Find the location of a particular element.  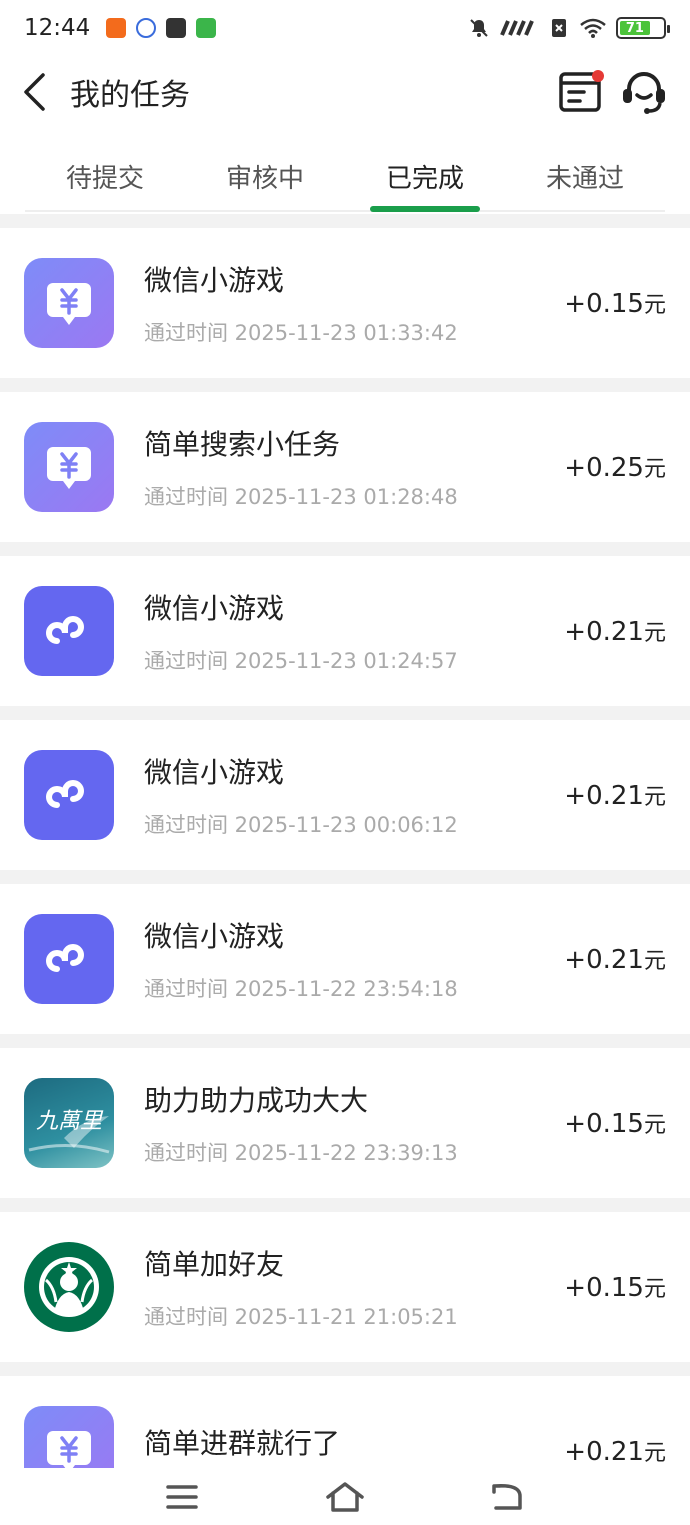

task-item: 简单搜索小任务 通过时间 2025-11-23 01:28:48 +0.25元 is located at coordinates (345, 467).